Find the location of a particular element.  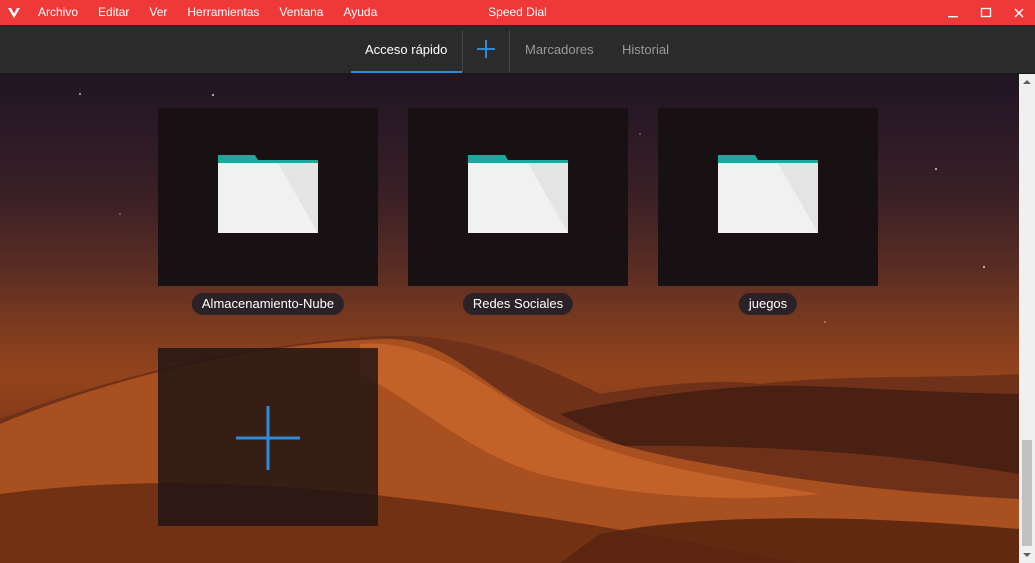

scroll-up-button is located at coordinates (1027, 82).